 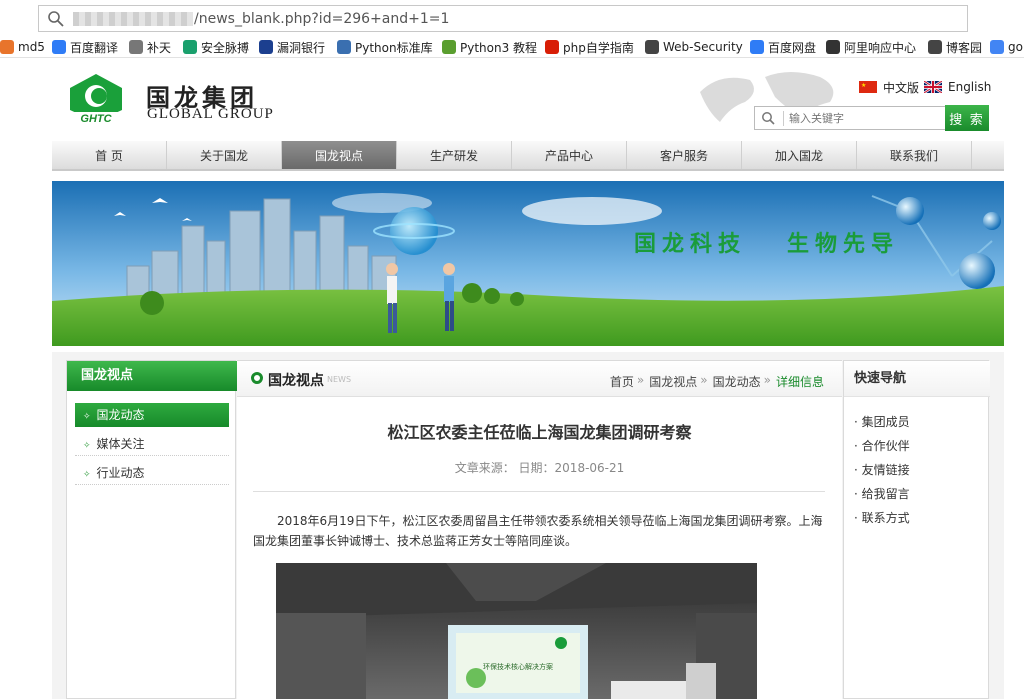 What do you see at coordinates (120, 415) in the screenshot?
I see `sidebar-item-label: 国龙动态` at bounding box center [120, 415].